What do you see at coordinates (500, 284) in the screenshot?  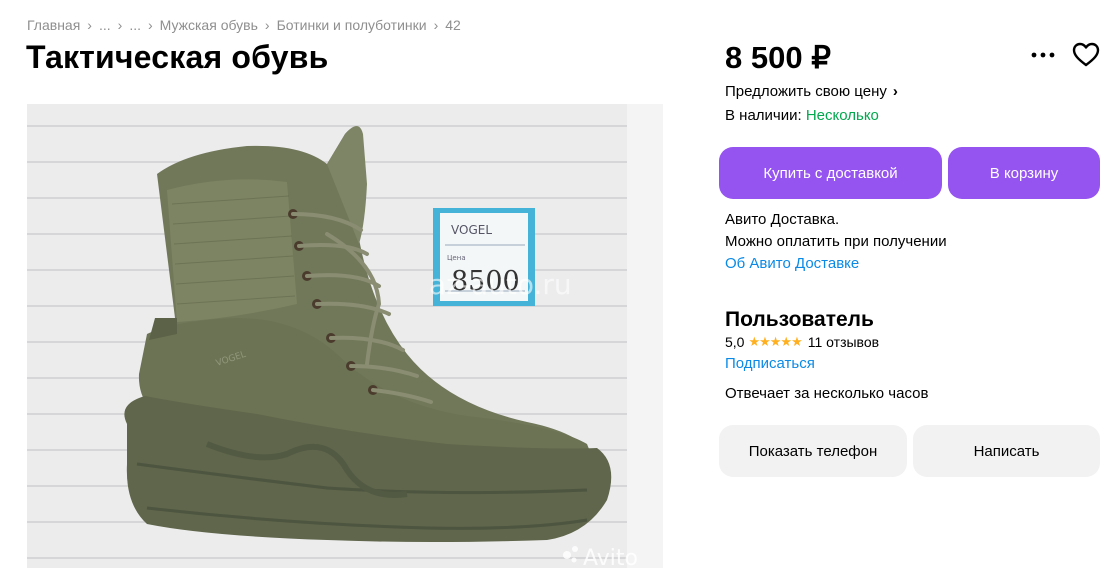 I see `site-watermark: az-auto.ru` at bounding box center [500, 284].